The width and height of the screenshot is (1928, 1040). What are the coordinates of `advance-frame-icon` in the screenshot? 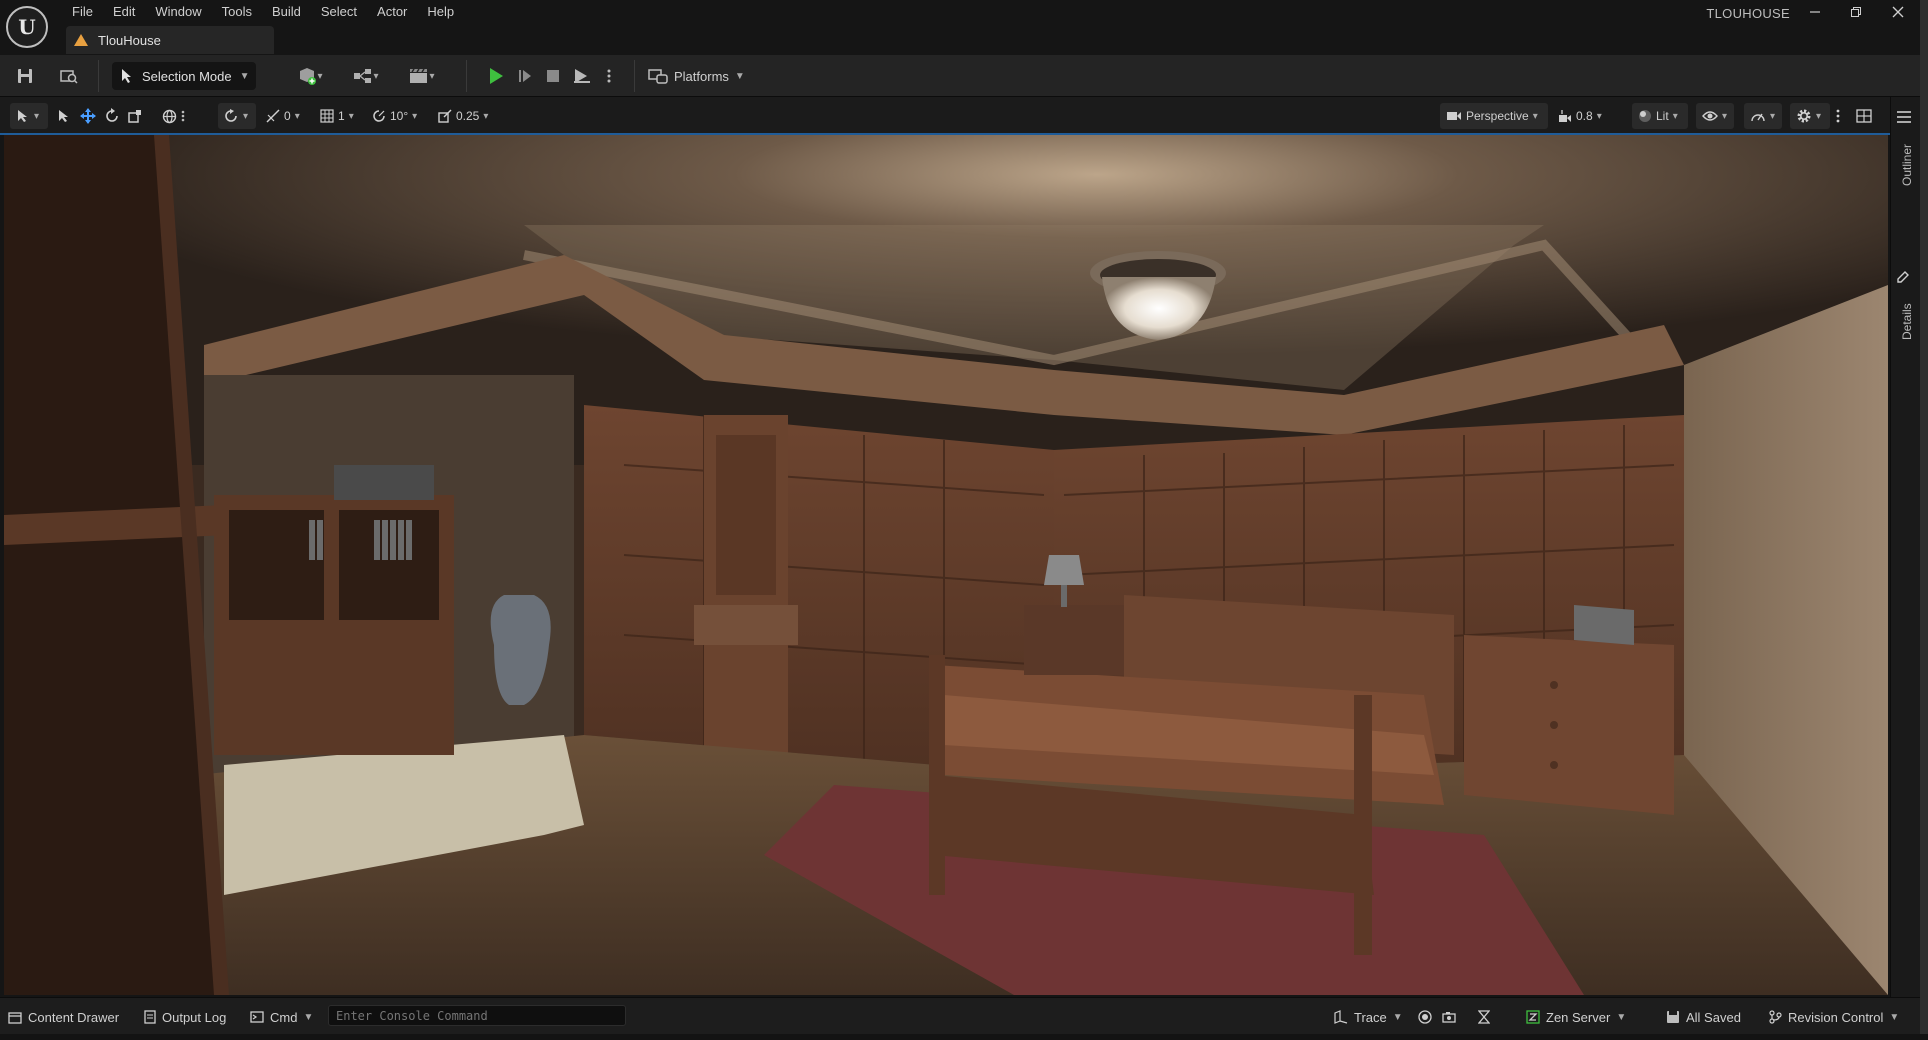 It's located at (525, 76).